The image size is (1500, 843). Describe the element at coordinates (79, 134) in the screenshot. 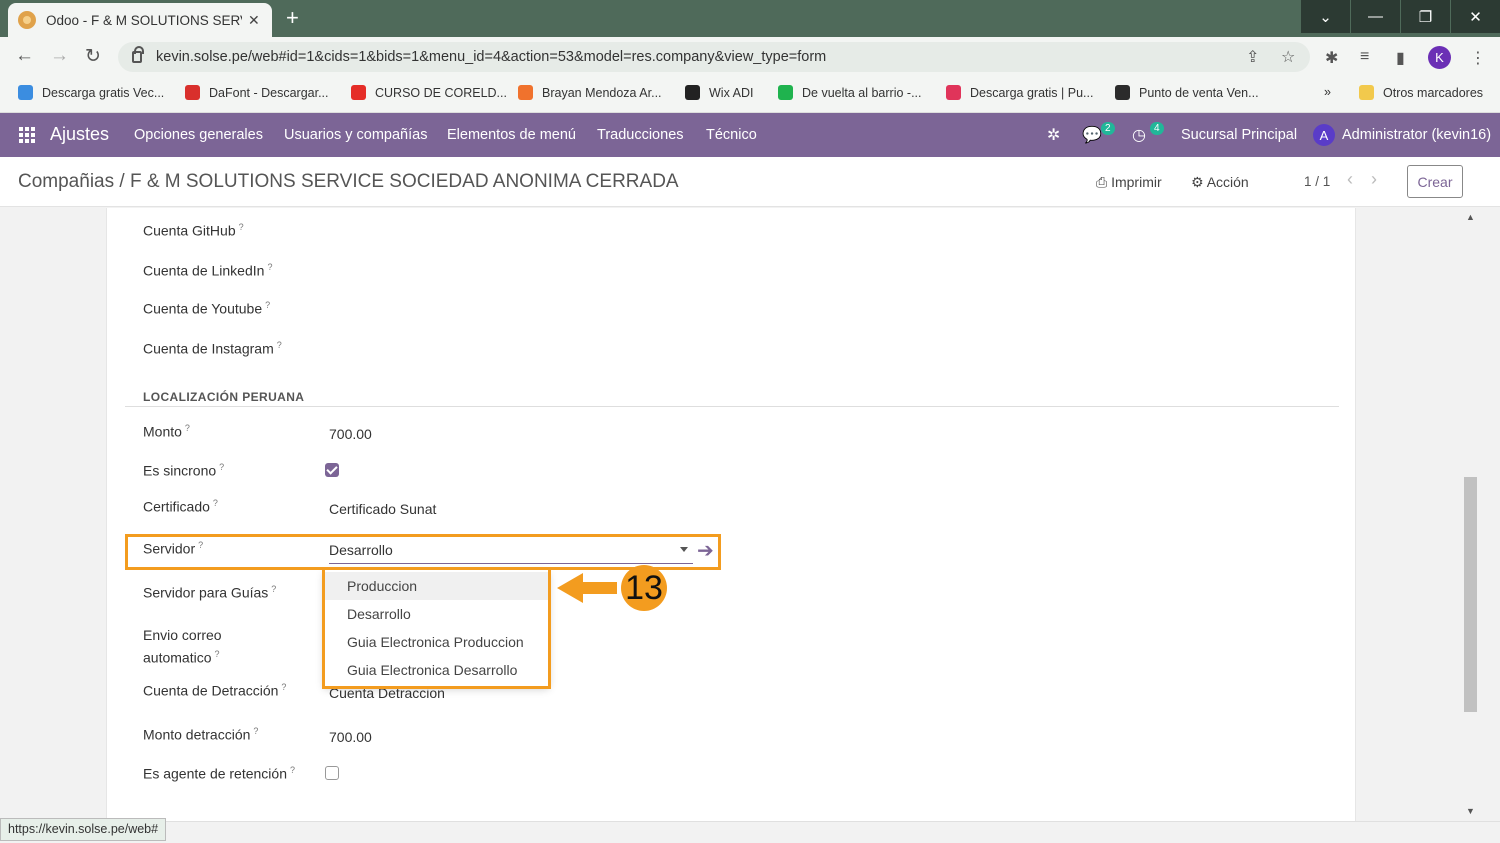

I see `app-name: Ajustes` at that location.